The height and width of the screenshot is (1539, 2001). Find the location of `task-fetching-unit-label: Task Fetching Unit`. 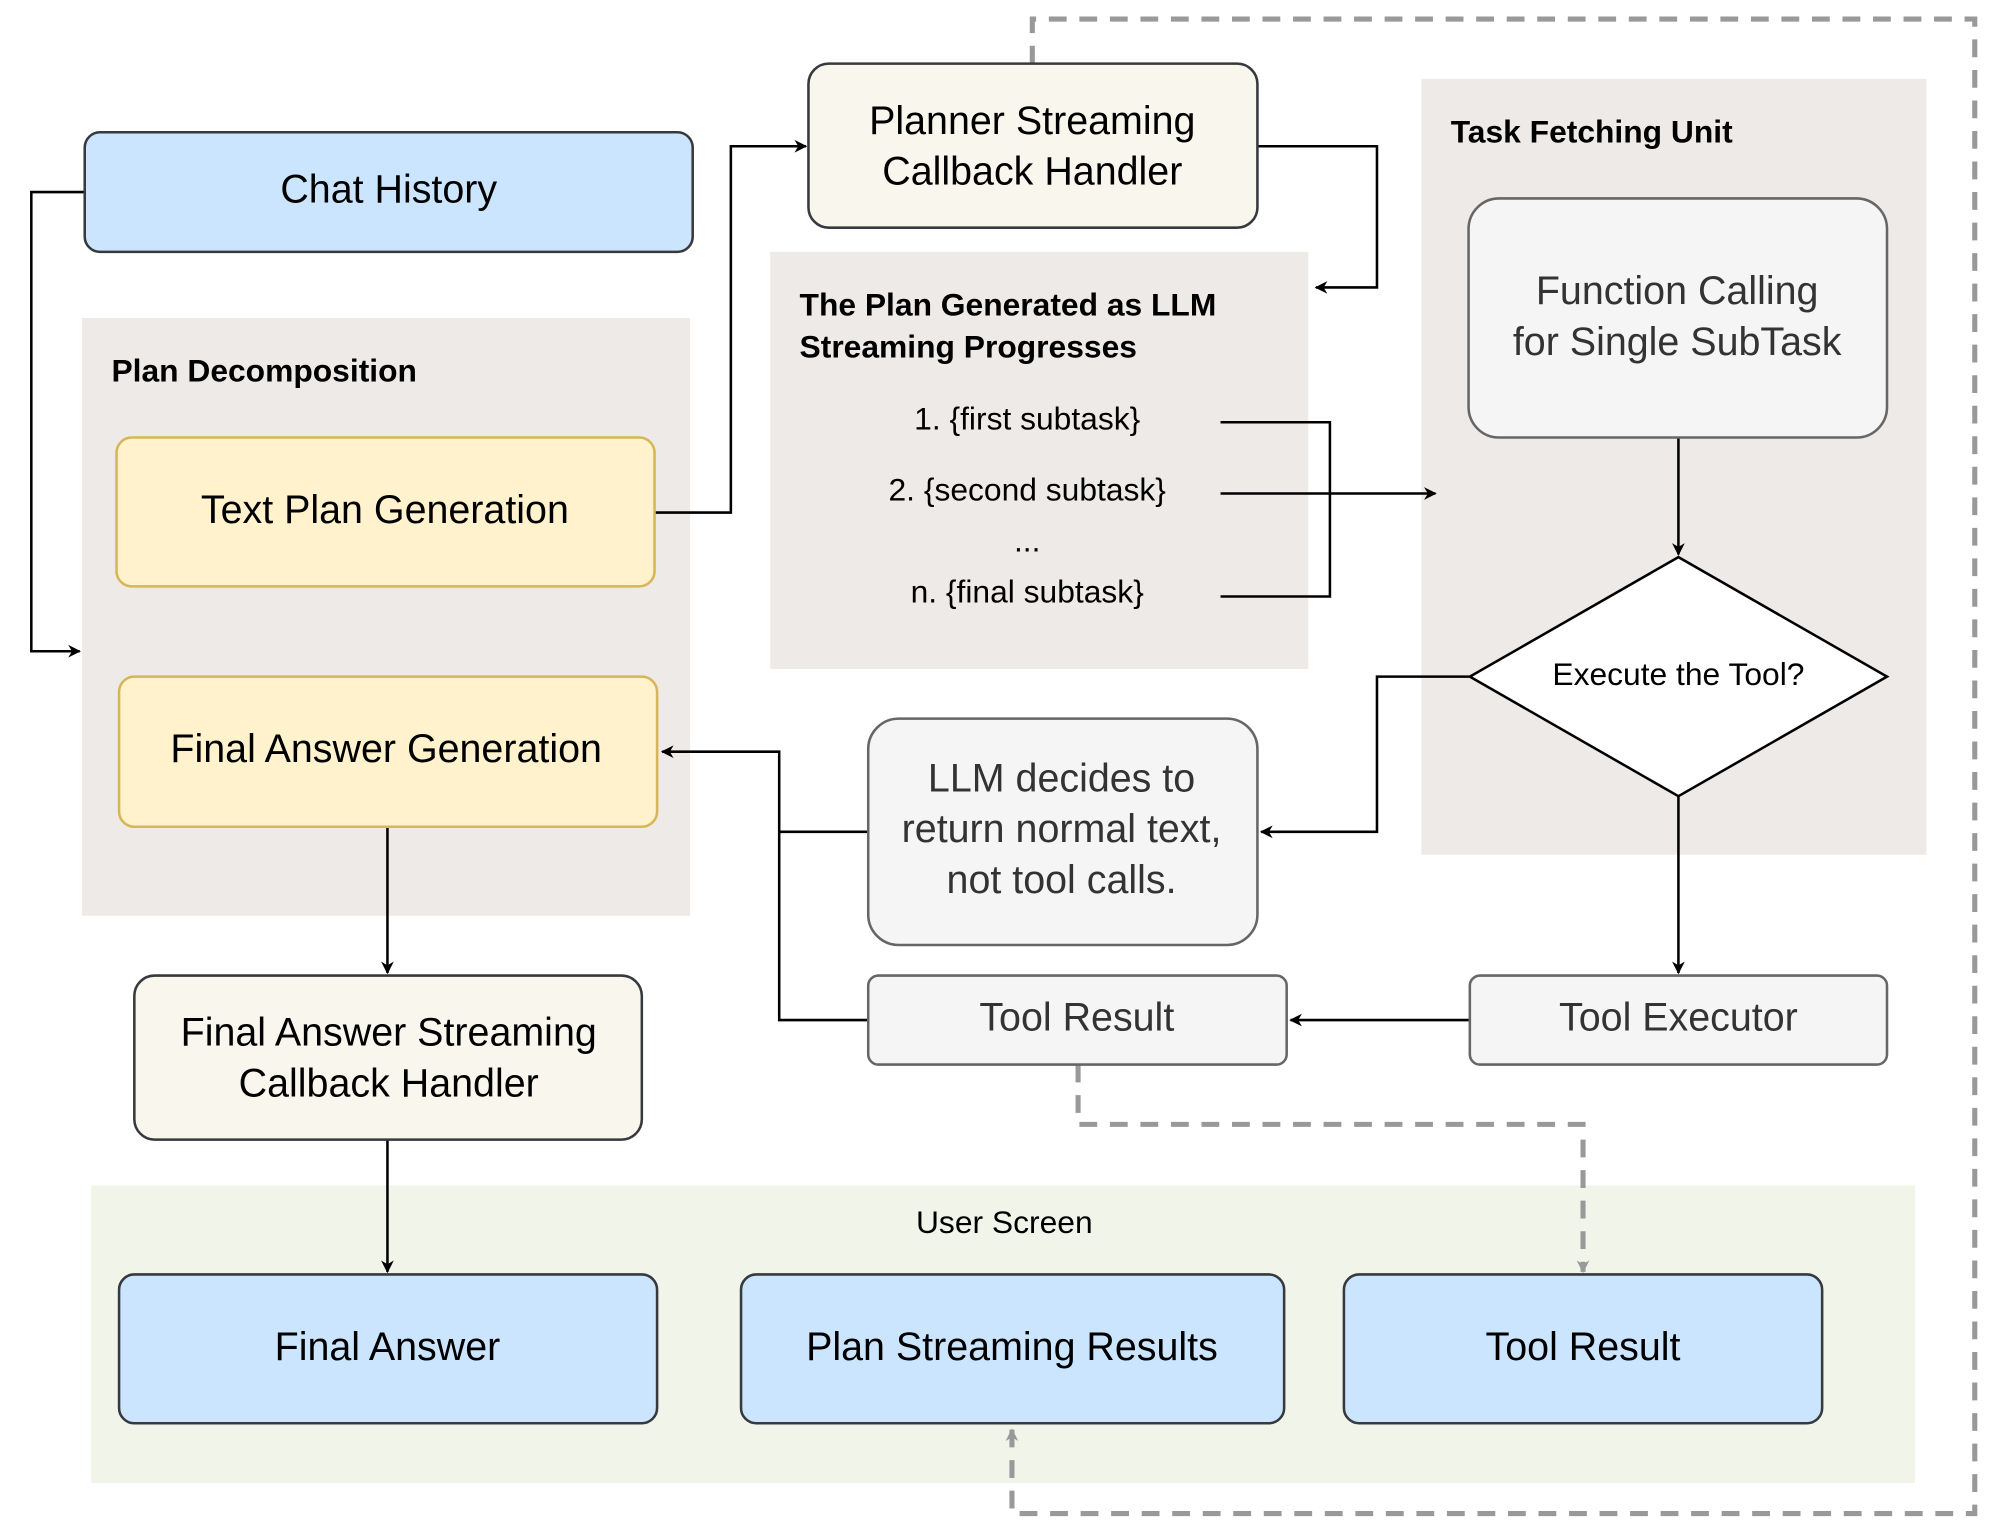

task-fetching-unit-label: Task Fetching Unit is located at coordinates (1592, 131).